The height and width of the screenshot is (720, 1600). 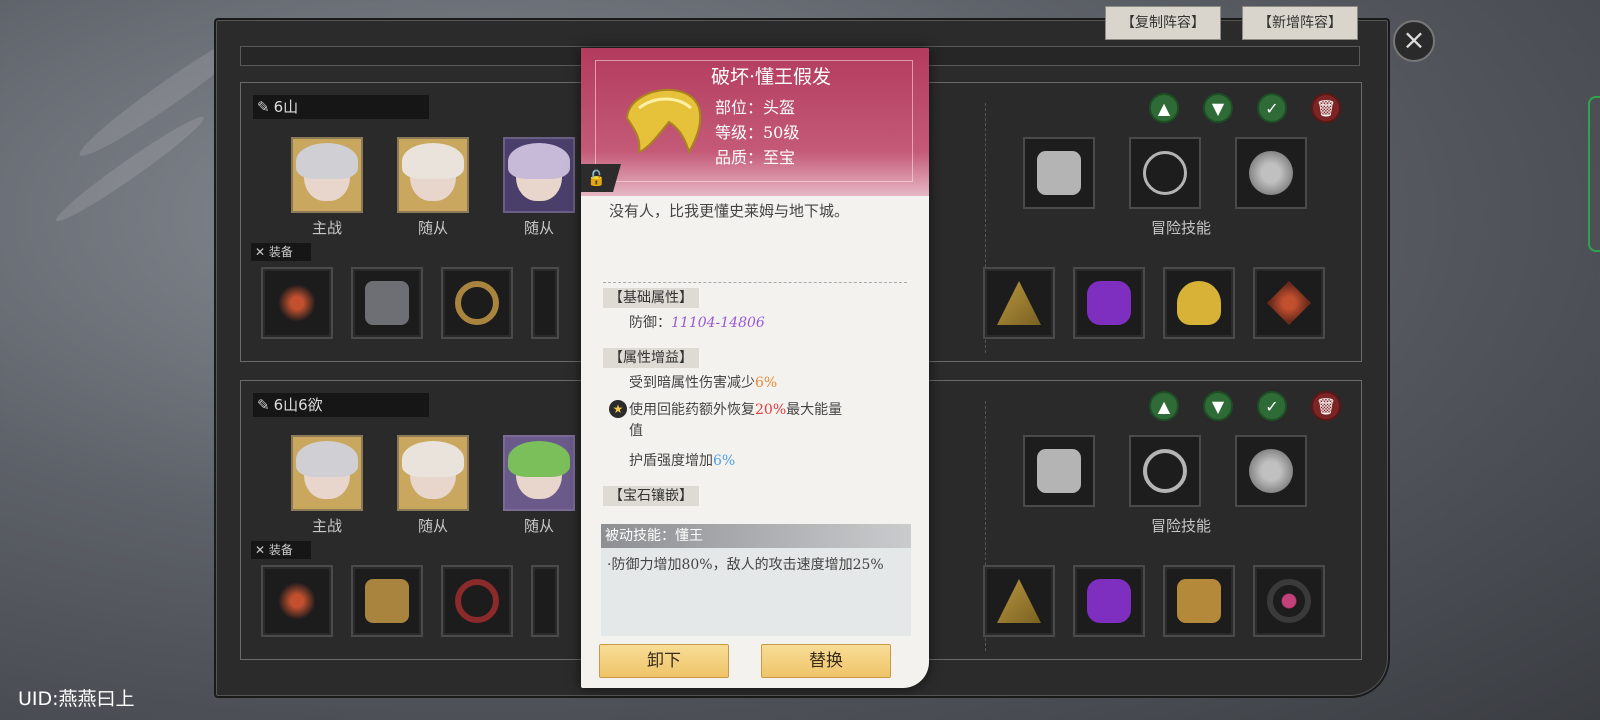 I want to click on item-header: 破坏·懂王假发 部位：头盔 等级：50级 品质：至宝 🔓, so click(x=755, y=122).